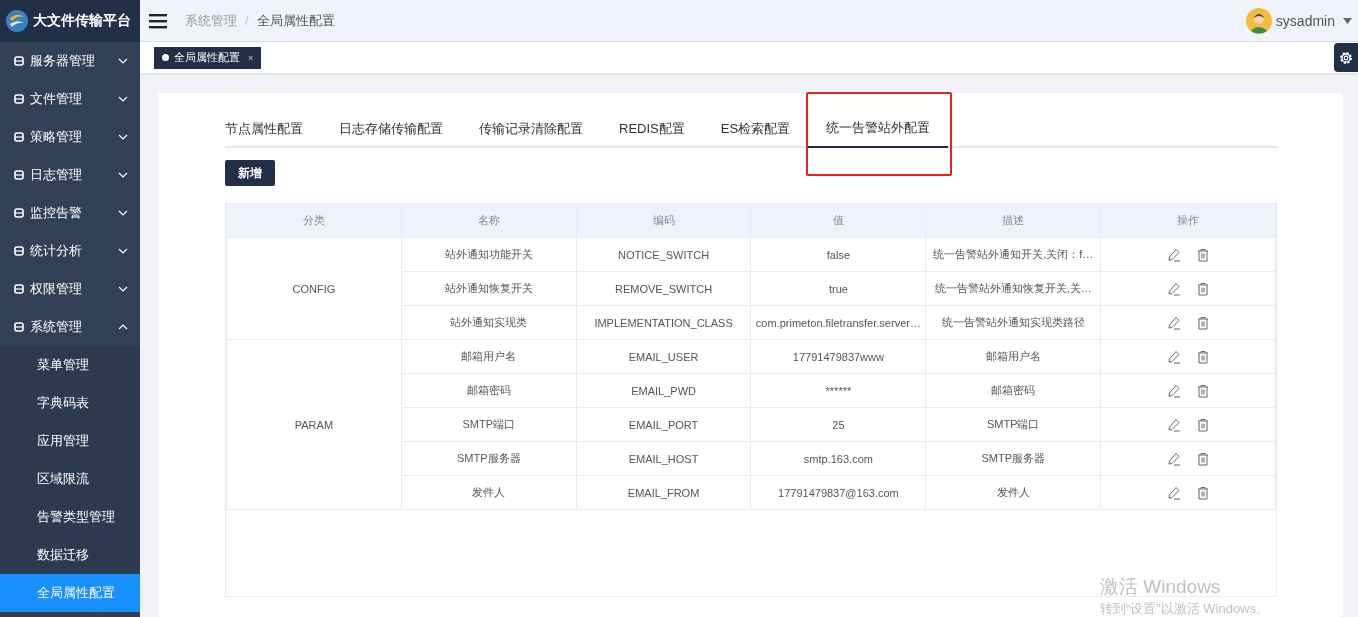 The height and width of the screenshot is (617, 1358). Describe the element at coordinates (314, 288) in the screenshot. I see `table-cell: CONFIG` at that location.